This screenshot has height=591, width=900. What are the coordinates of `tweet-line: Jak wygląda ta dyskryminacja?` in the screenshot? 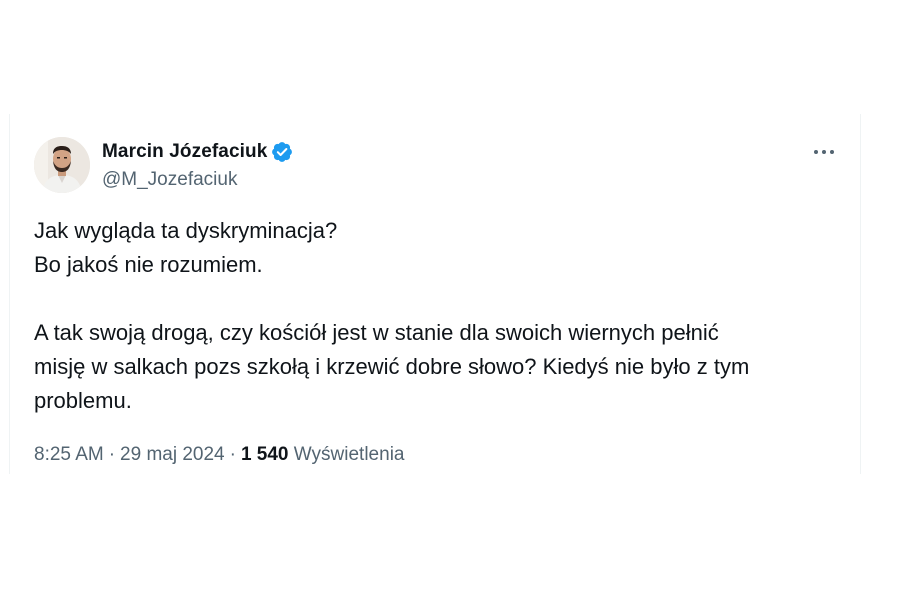 It's located at (186, 230).